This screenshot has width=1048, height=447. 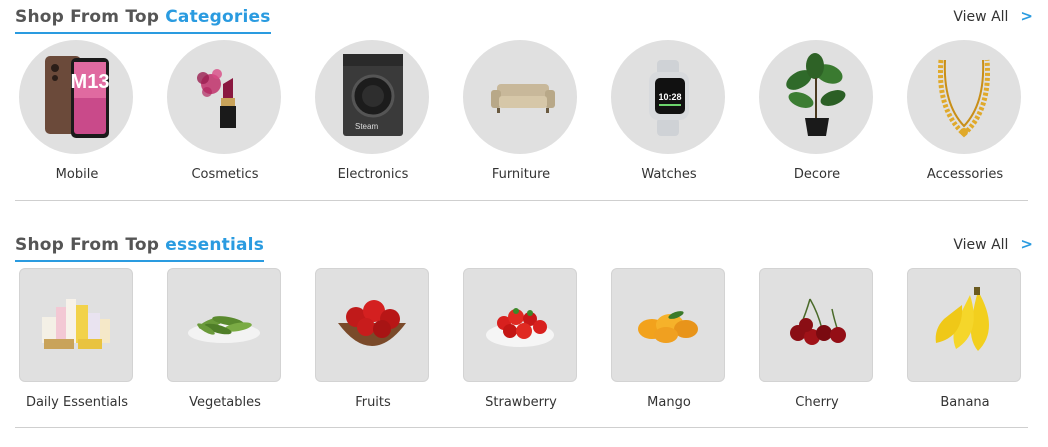 I want to click on item-label: Vegetables, so click(x=225, y=402).